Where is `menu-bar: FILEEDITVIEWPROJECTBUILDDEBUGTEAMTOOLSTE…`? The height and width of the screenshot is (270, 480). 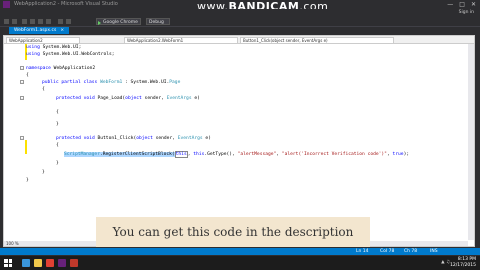 menu-bar: FILEEDITVIEWPROJECTBUILDDEBUGTEAMTOOLSTE… is located at coordinates (240, 17).